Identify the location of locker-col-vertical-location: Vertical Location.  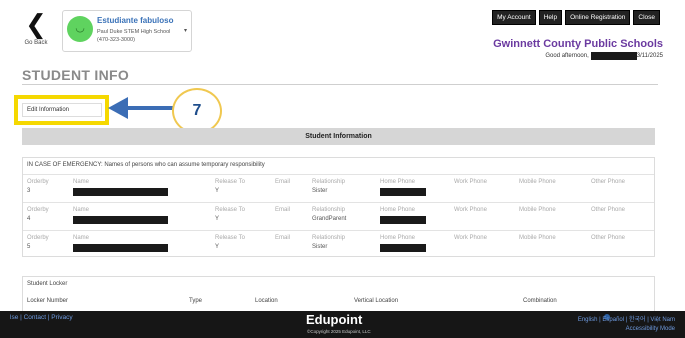
(376, 301).